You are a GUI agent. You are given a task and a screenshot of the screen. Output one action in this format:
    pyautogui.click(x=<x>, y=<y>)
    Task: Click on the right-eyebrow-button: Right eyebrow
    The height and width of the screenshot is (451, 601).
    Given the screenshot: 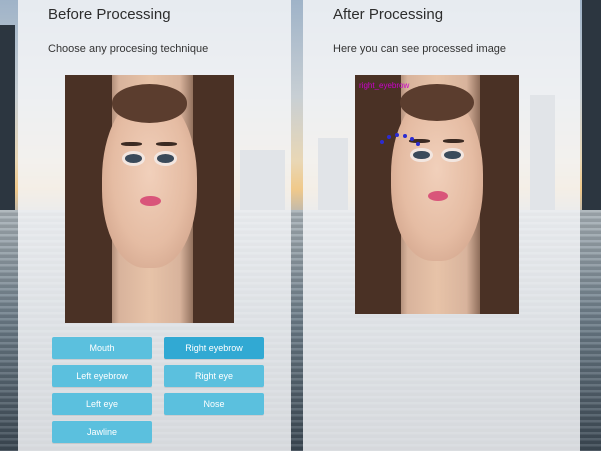 What is the action you would take?
    pyautogui.click(x=214, y=348)
    